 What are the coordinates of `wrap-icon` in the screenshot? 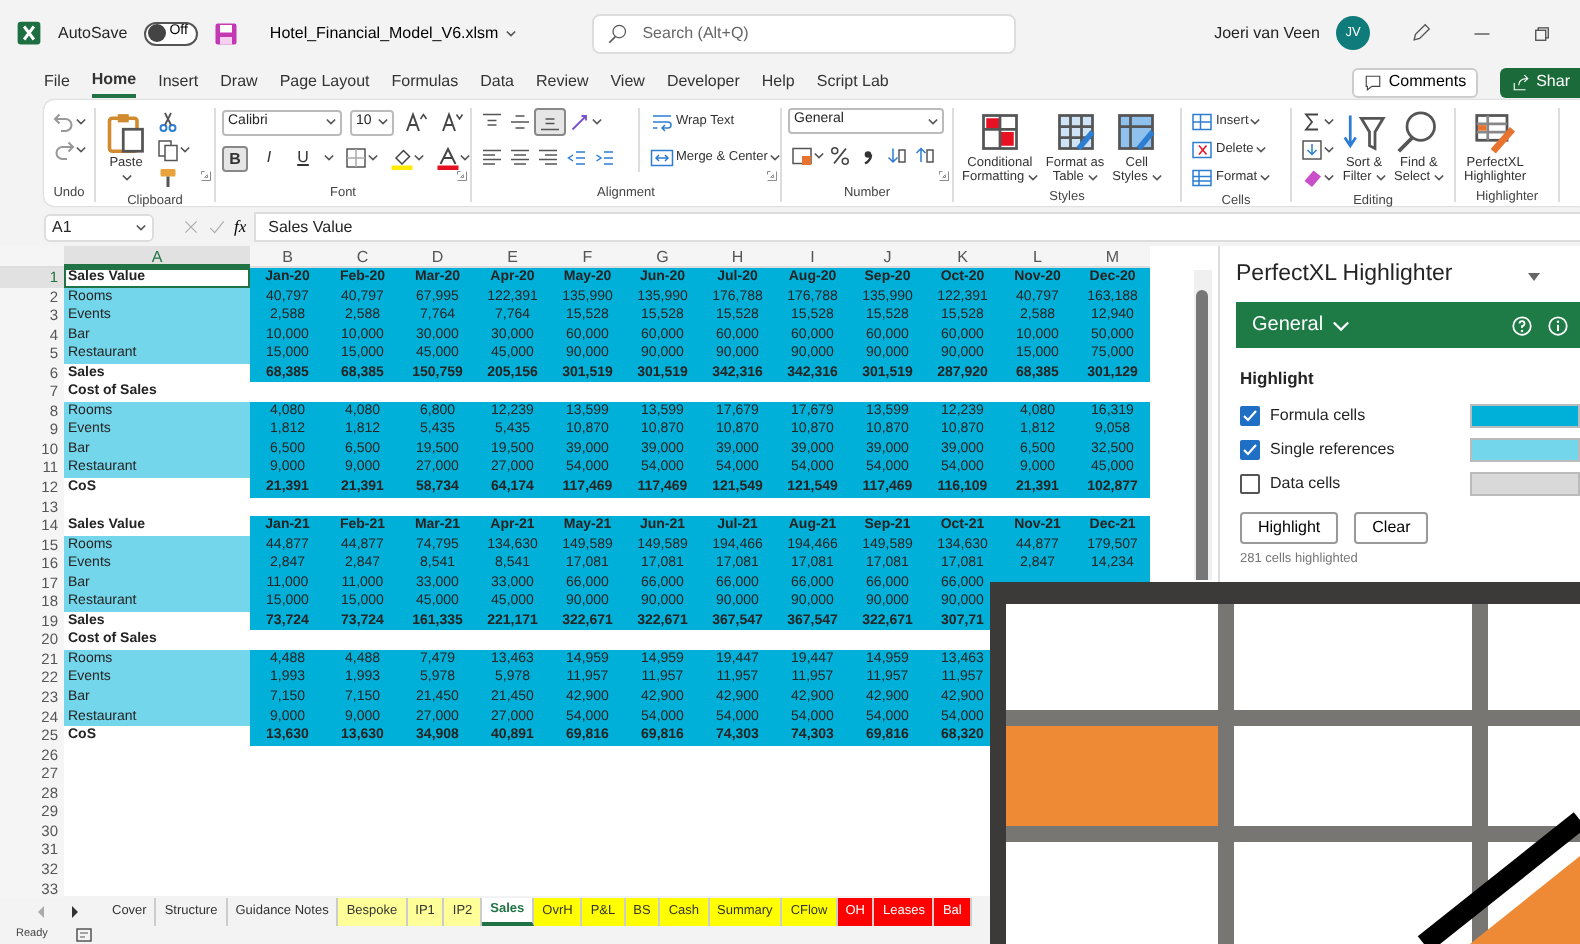 It's located at (662, 122).